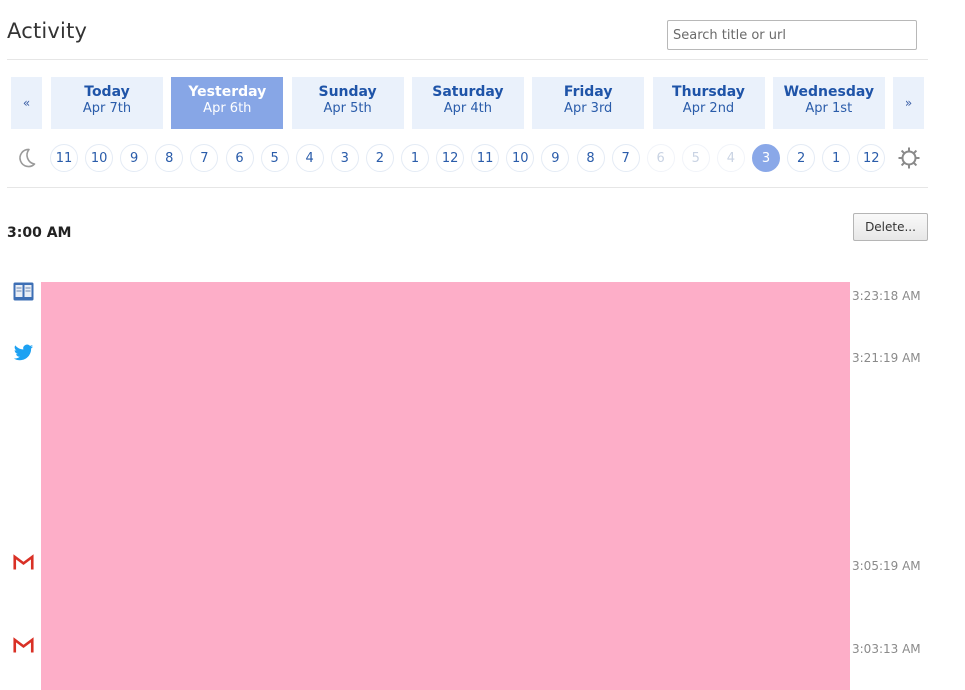 This screenshot has height=690, width=965. What do you see at coordinates (909, 158) in the screenshot?
I see `settings-gear-icon` at bounding box center [909, 158].